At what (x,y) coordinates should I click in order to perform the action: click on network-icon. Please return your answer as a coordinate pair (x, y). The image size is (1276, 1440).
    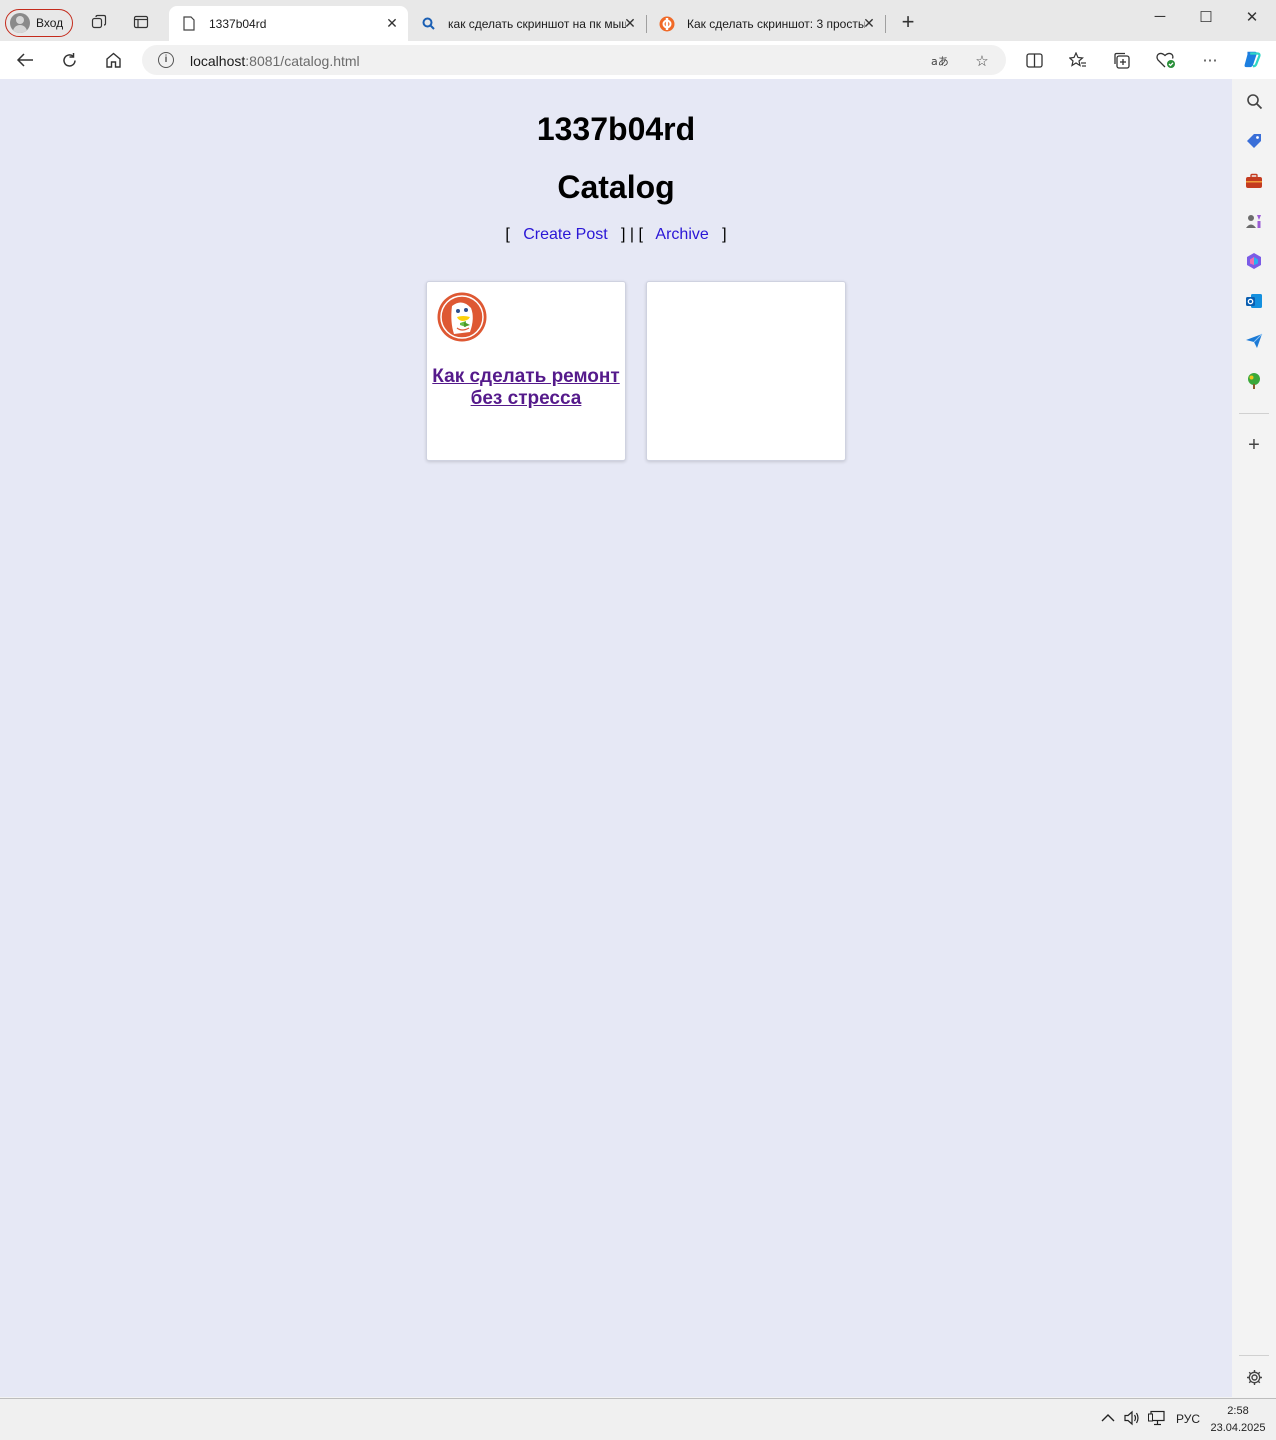
    Looking at the image, I should click on (1157, 1419).